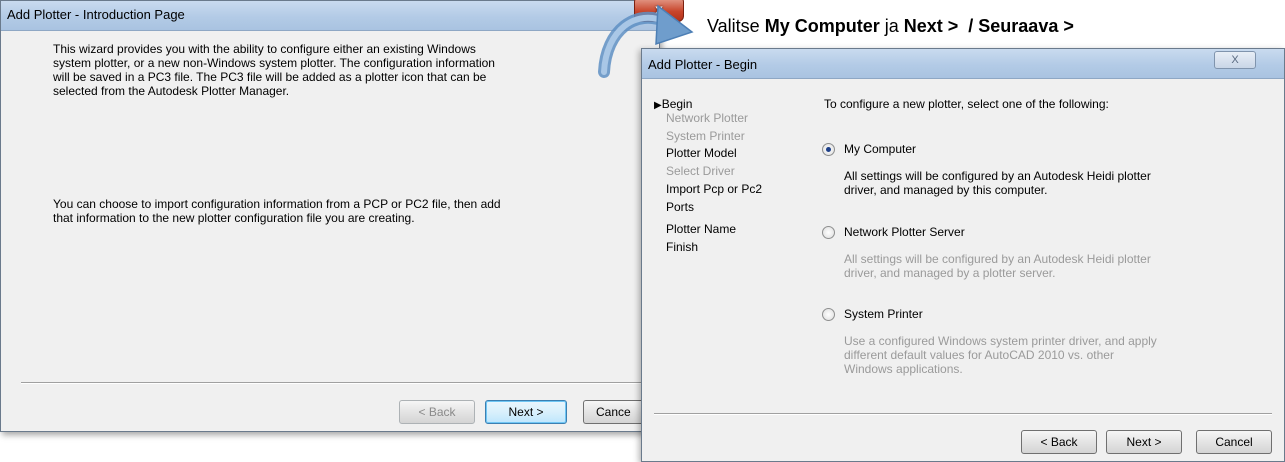 The height and width of the screenshot is (462, 1285). I want to click on intro-titlebar: Add Plotter - Introduction Page, so click(330, 16).